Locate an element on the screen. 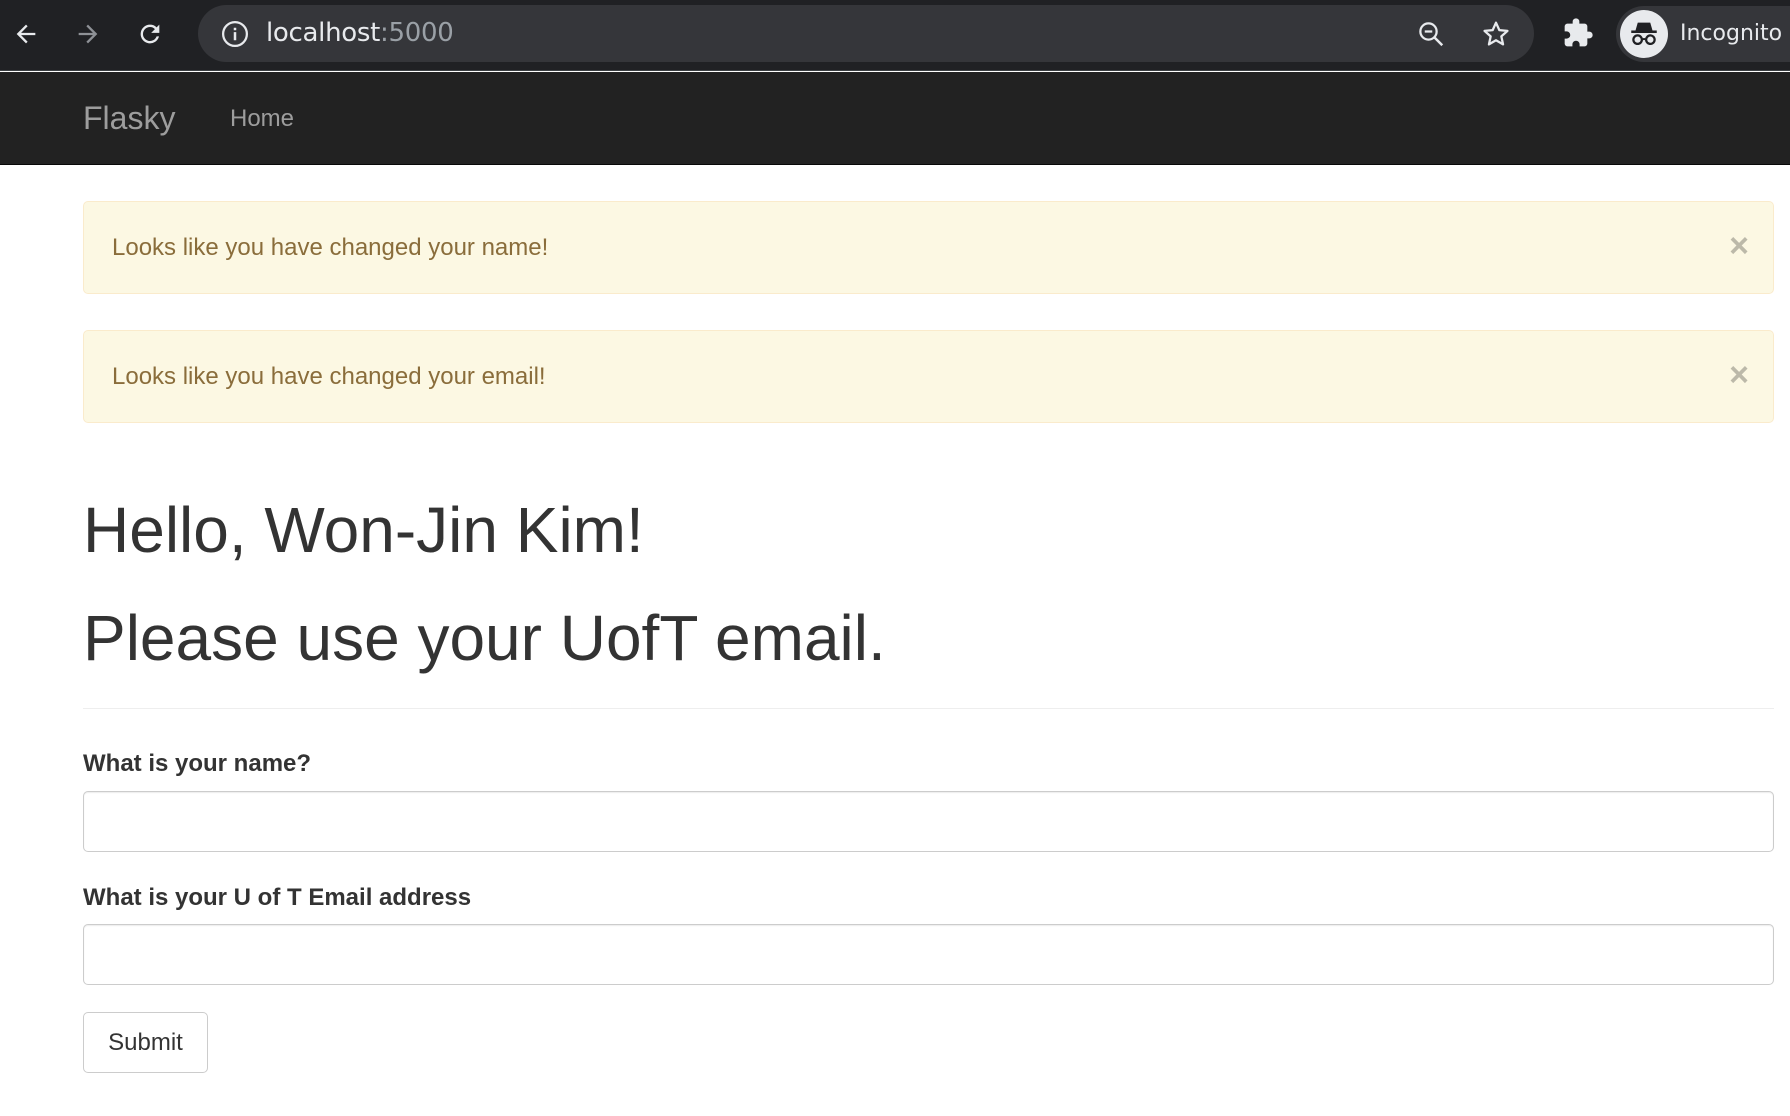 The width and height of the screenshot is (1790, 1116). forward-button is located at coordinates (88, 34).